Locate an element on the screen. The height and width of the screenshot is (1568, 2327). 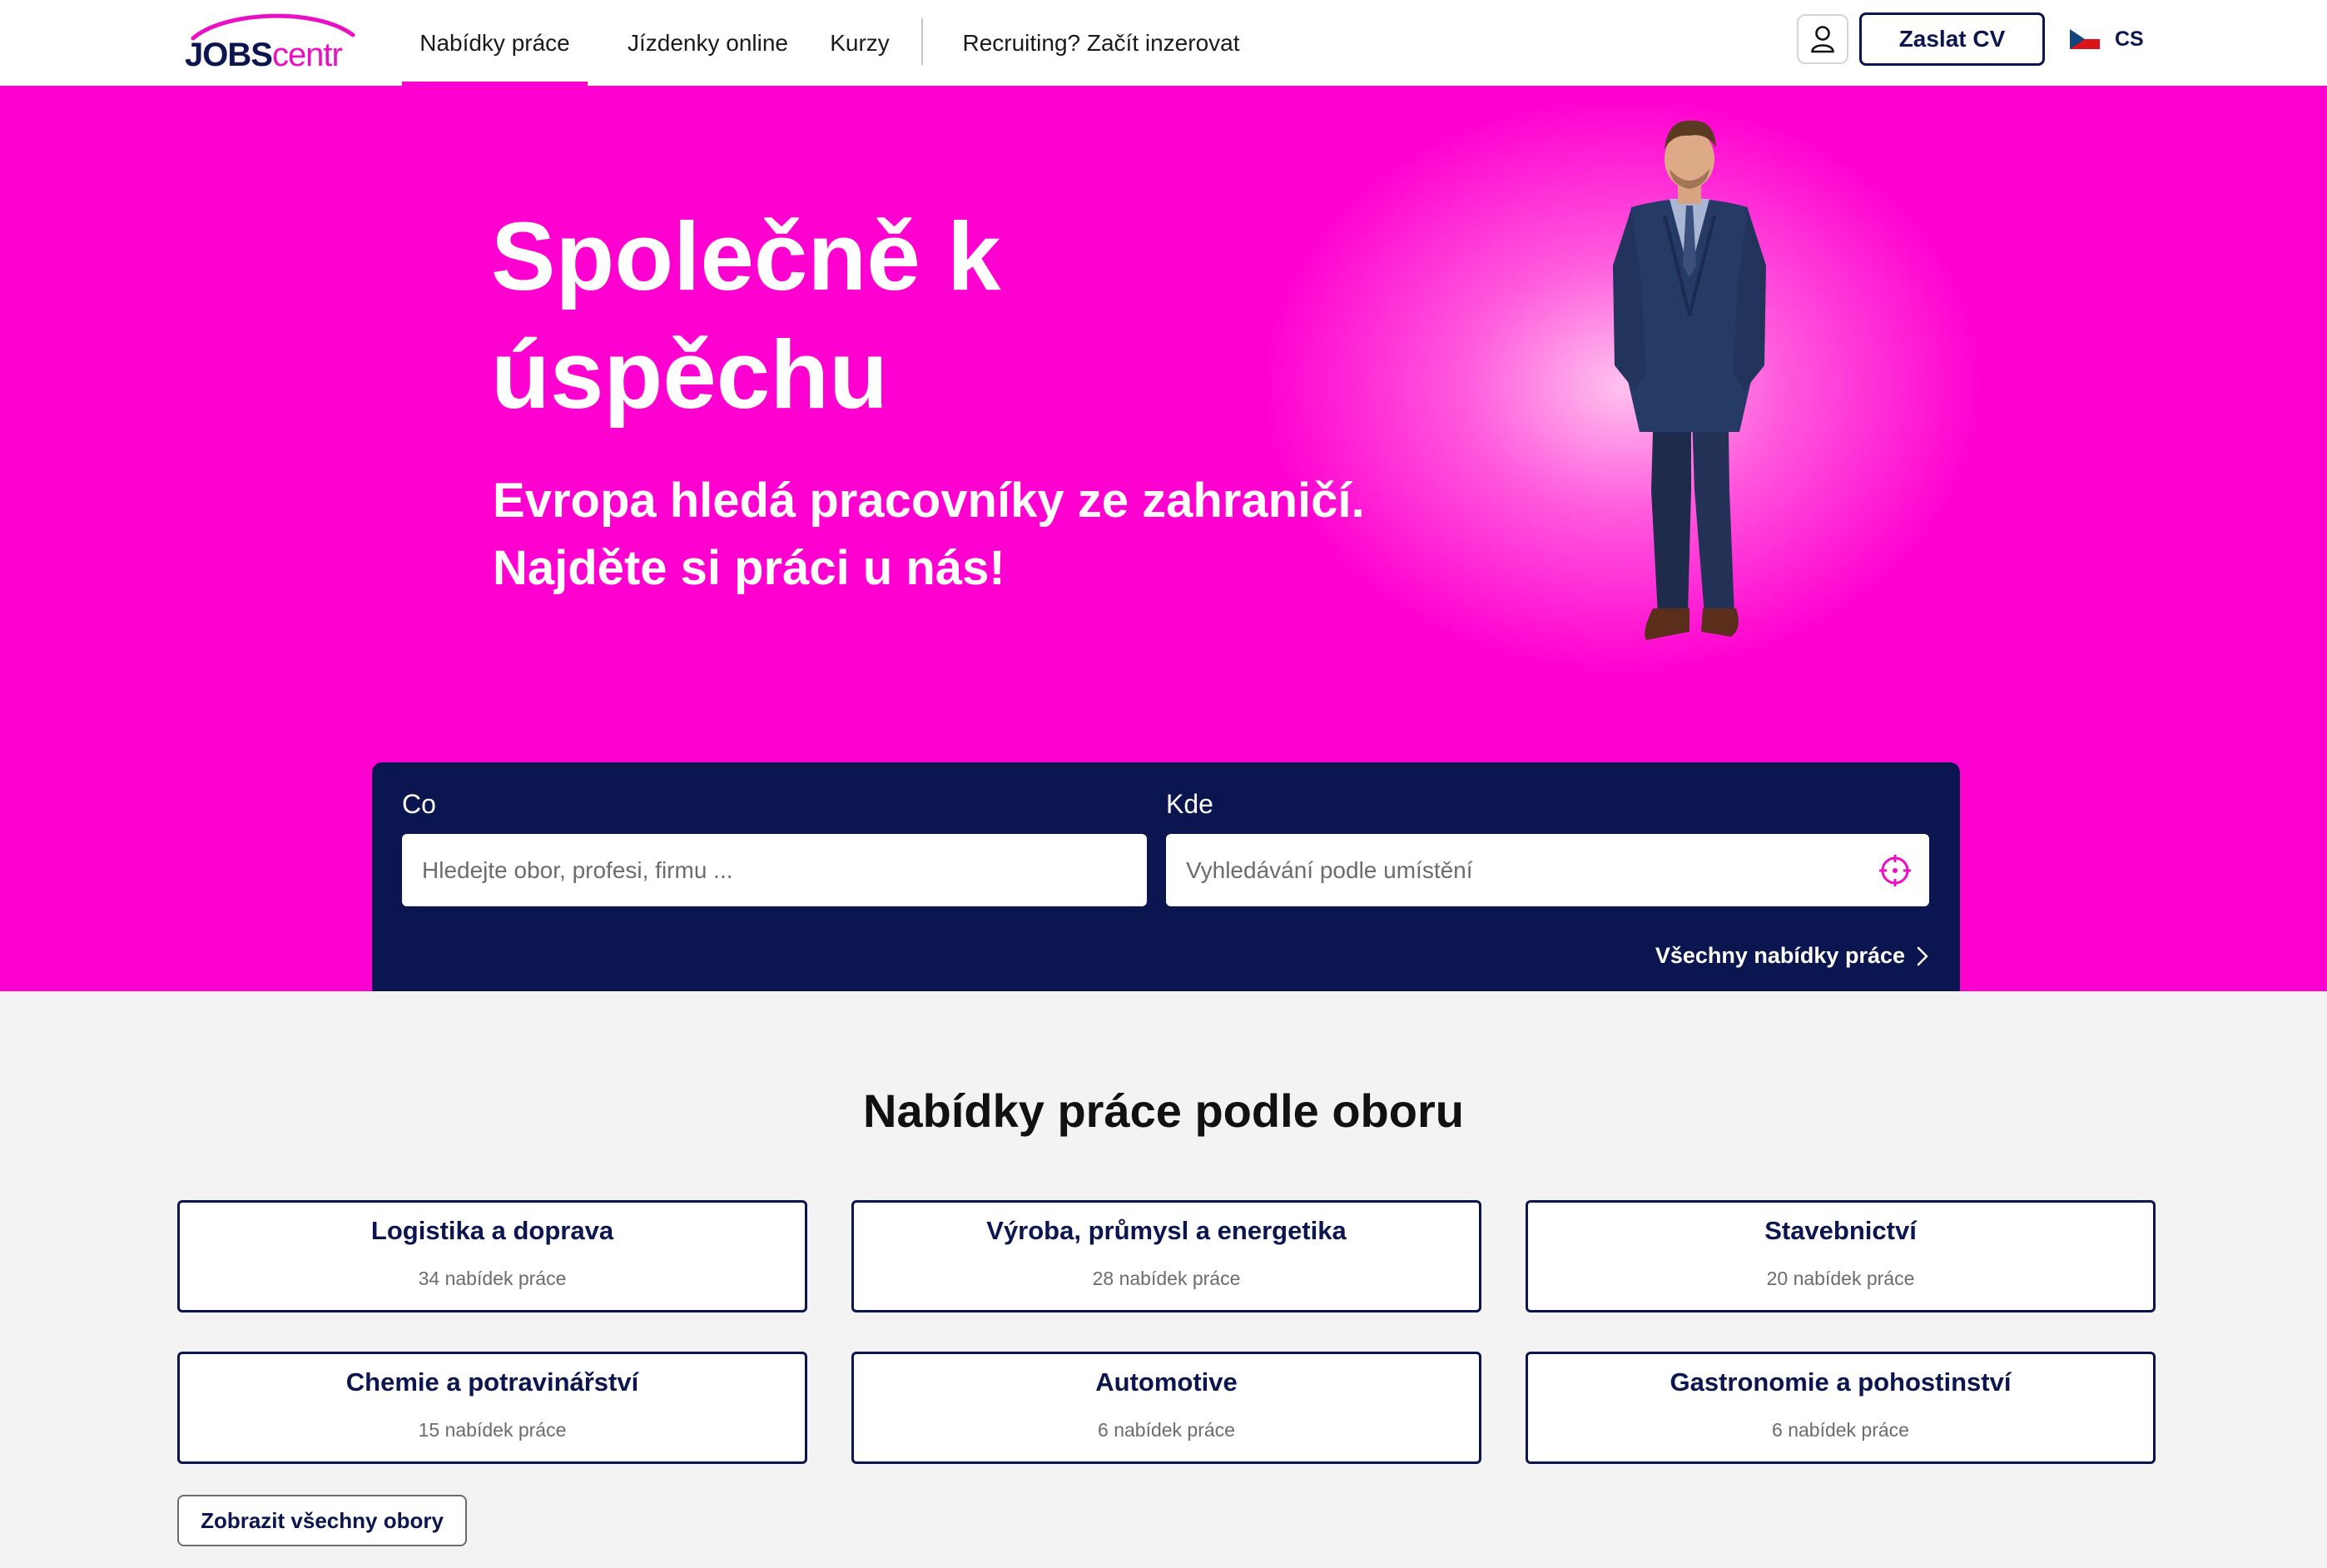
category-count: 28 nabídek práce is located at coordinates (1166, 1278).